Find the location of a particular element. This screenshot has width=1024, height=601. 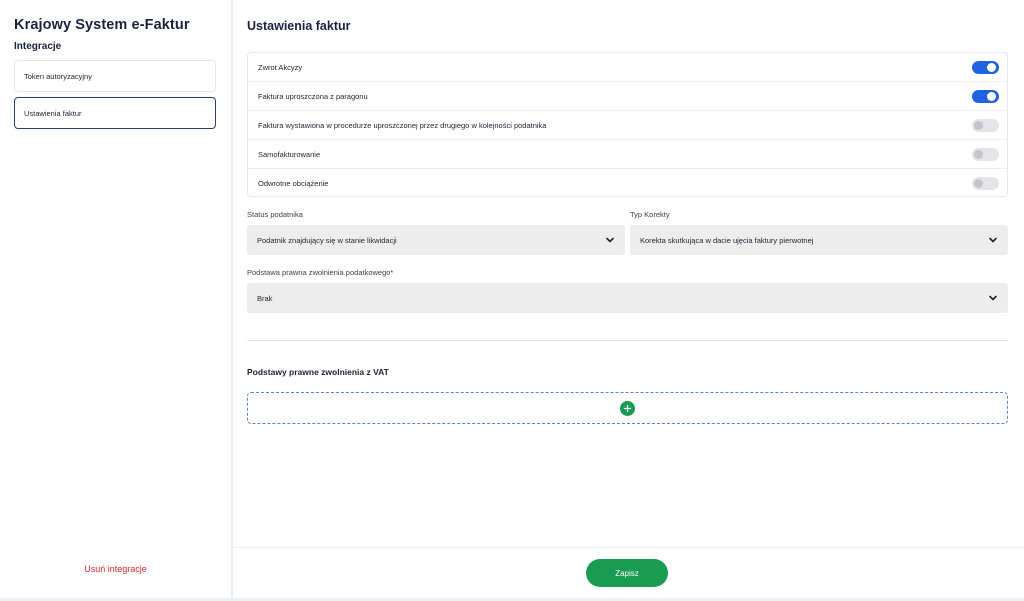

correction-label: Typ Korekty is located at coordinates (650, 214).